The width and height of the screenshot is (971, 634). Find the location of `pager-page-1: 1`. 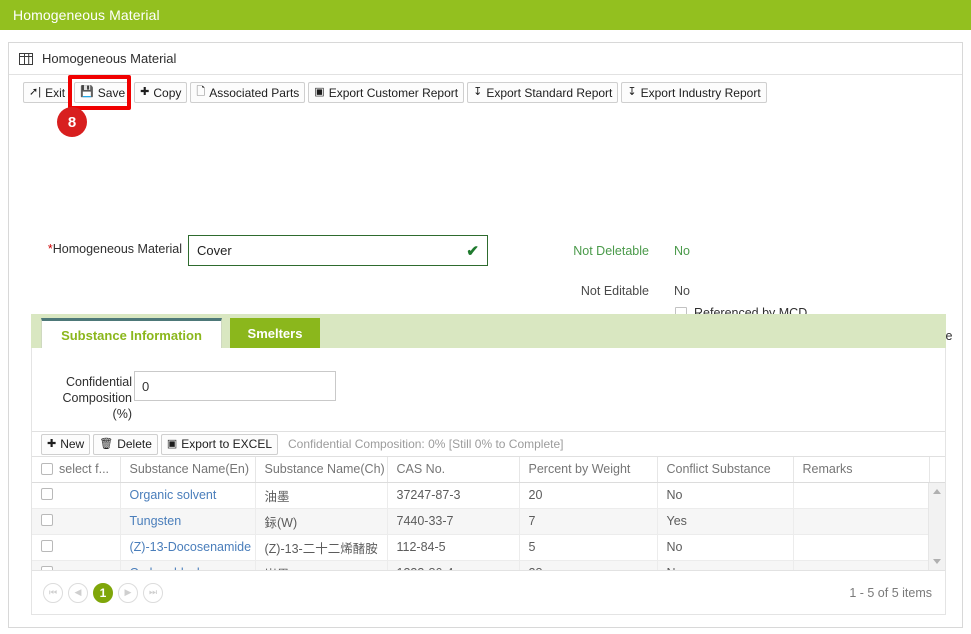

pager-page-1: 1 is located at coordinates (103, 592).